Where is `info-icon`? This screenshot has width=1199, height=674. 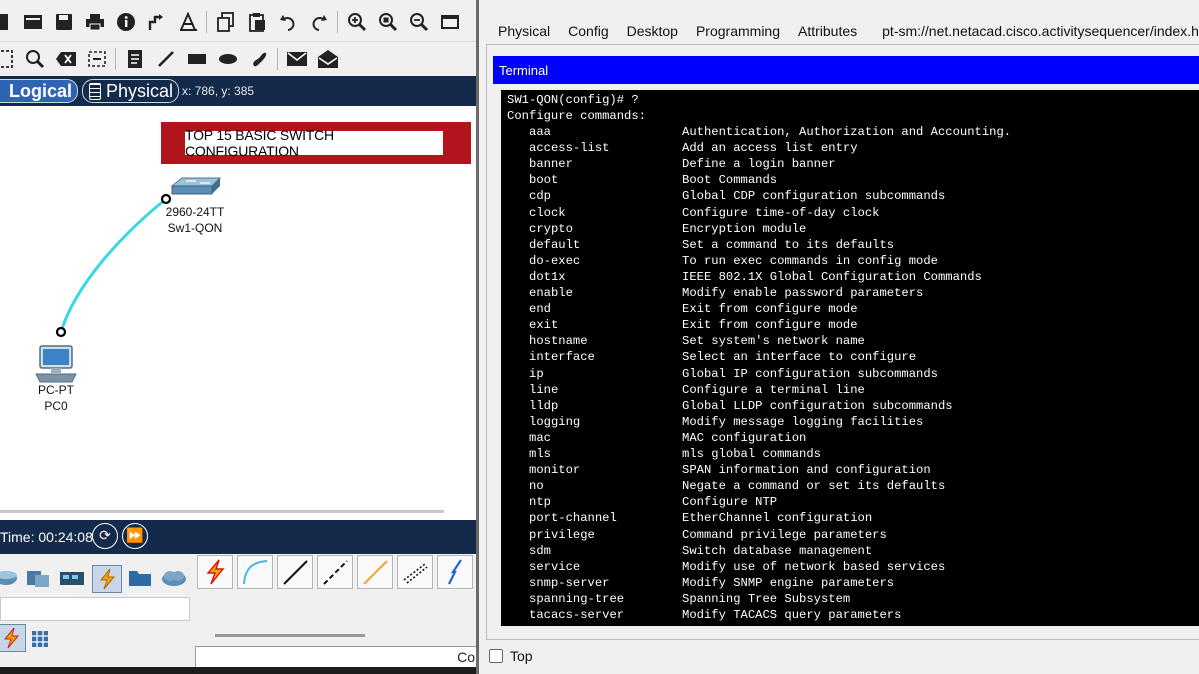 info-icon is located at coordinates (125, 22).